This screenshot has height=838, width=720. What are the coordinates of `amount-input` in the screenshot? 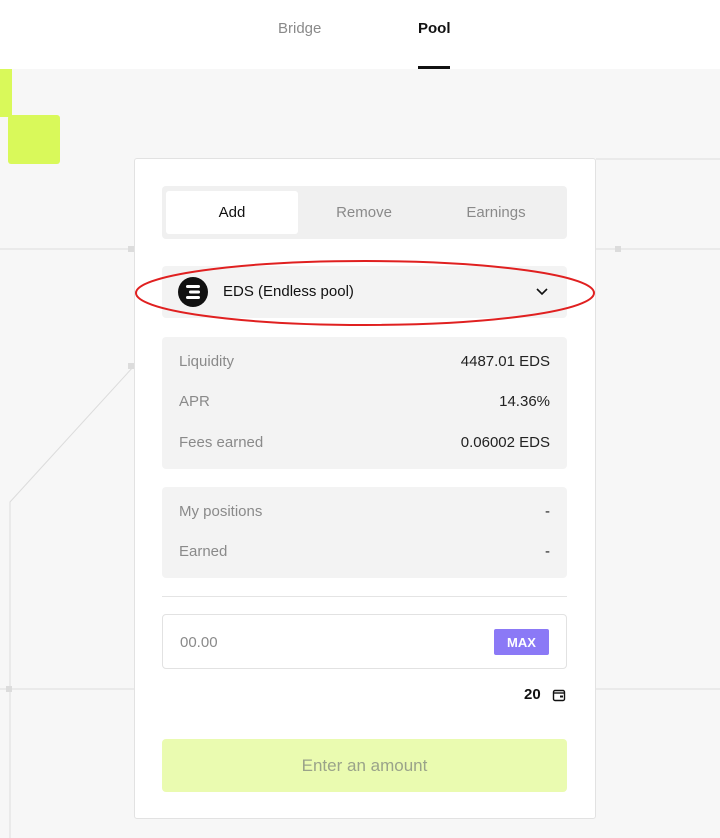 It's located at (320, 642).